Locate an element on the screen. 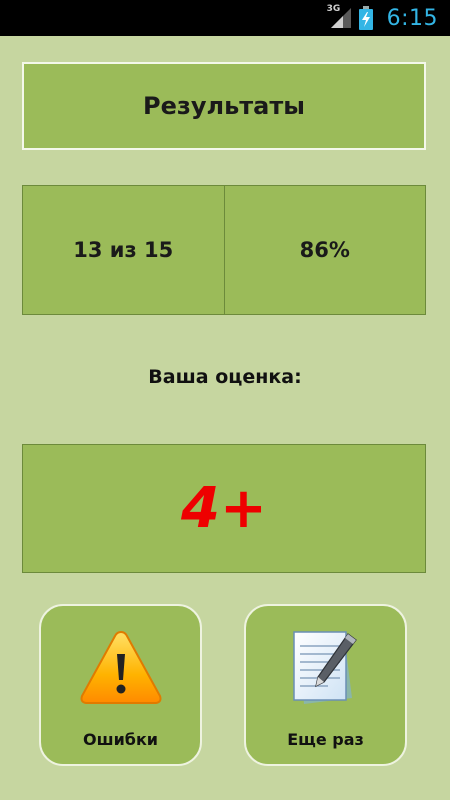 The image size is (450, 800). errors-button-label: Ошибки is located at coordinates (120, 739).